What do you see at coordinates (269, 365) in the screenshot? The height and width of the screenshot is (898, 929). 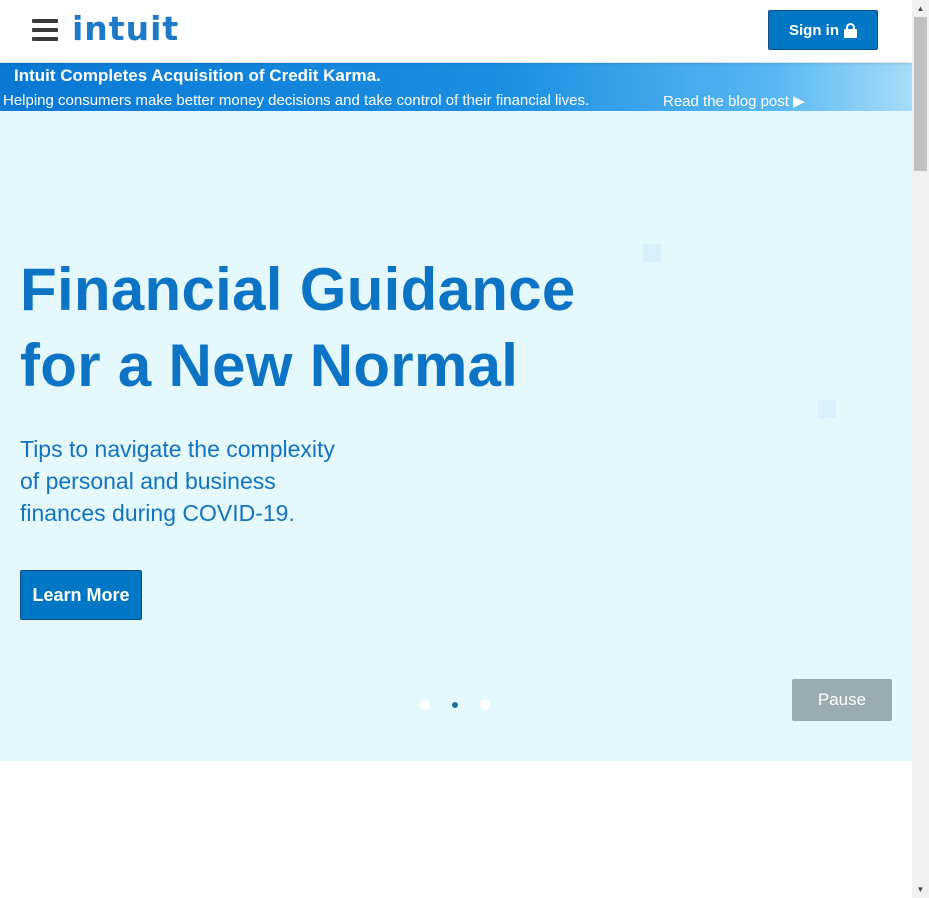 I see `hero-title-line-2: for a New Normal` at bounding box center [269, 365].